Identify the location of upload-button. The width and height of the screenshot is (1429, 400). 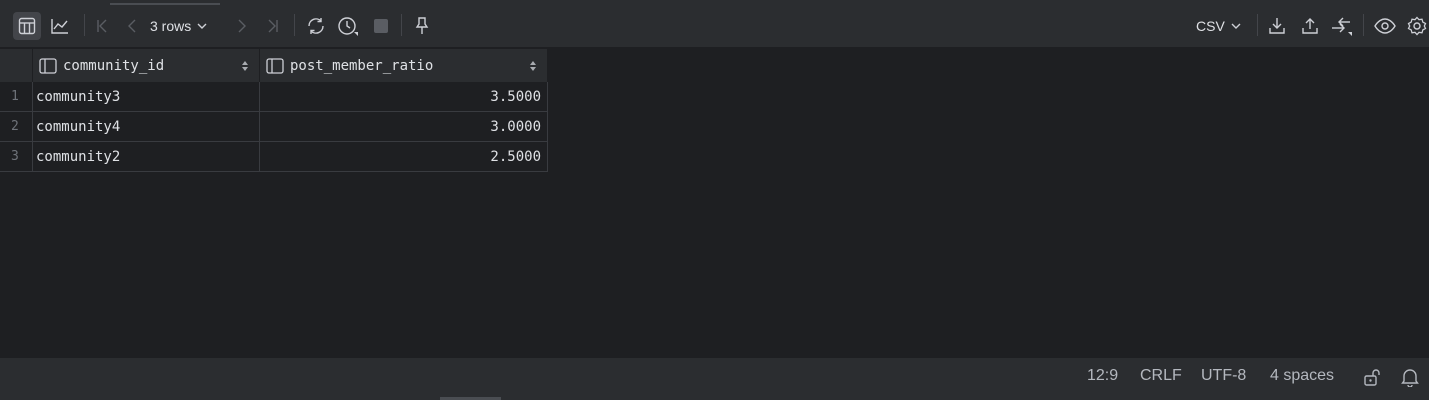
(1310, 26).